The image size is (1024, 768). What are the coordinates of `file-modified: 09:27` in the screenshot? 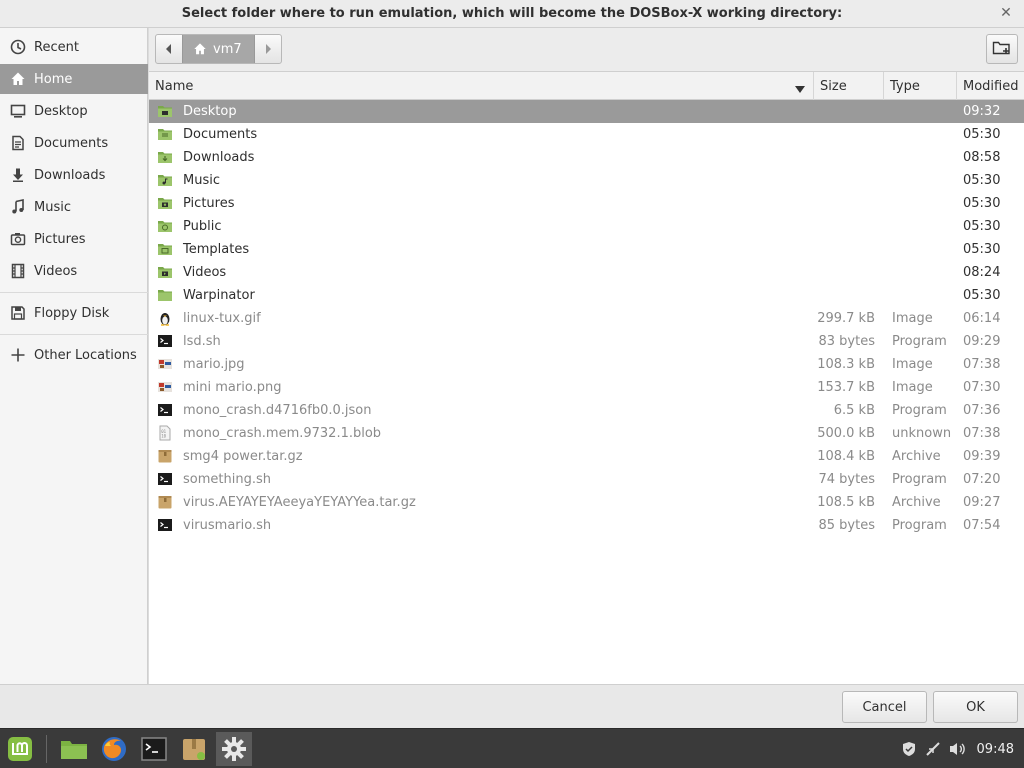 It's located at (982, 502).